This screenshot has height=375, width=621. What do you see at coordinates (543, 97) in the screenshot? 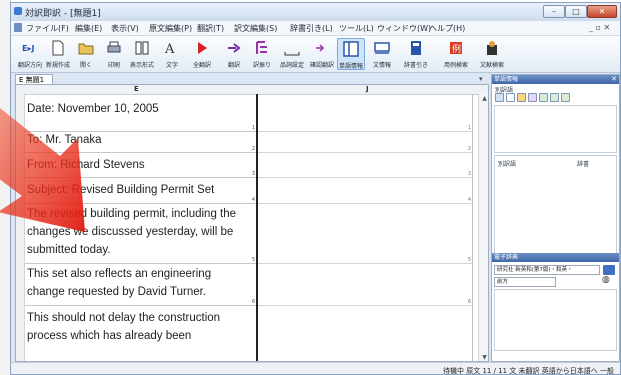
I see `panel-icon-link` at bounding box center [543, 97].